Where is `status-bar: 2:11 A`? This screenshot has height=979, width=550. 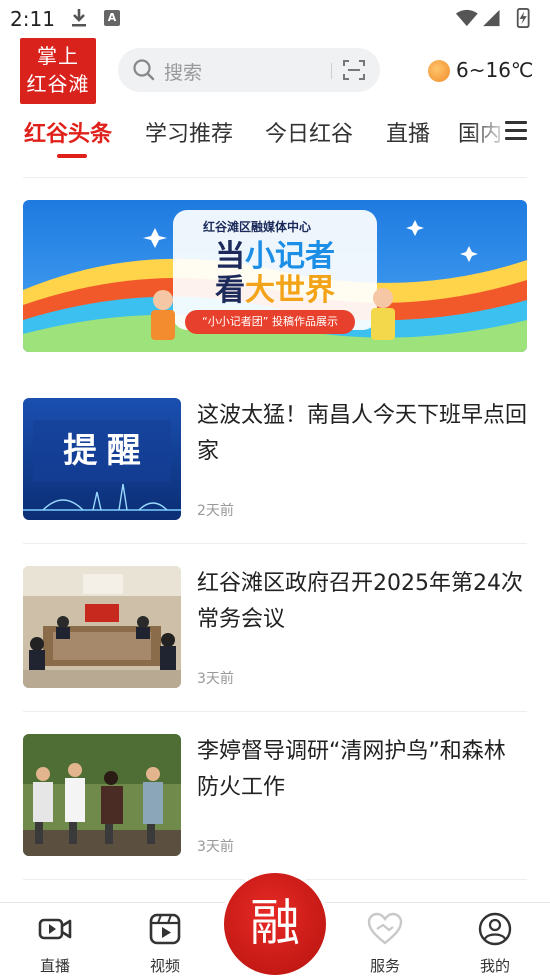 status-bar: 2:11 A is located at coordinates (275, 18).